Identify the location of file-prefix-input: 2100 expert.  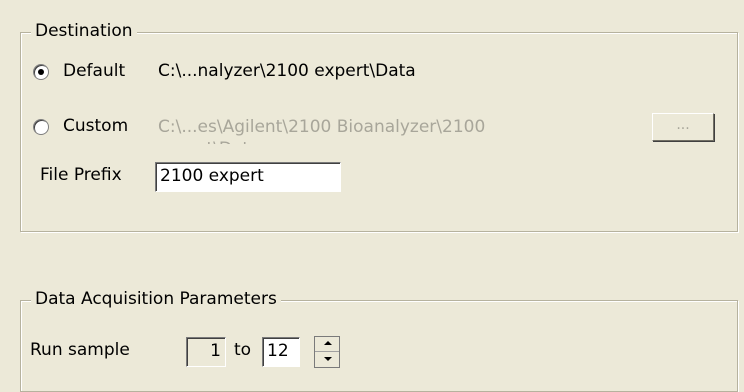
(248, 177).